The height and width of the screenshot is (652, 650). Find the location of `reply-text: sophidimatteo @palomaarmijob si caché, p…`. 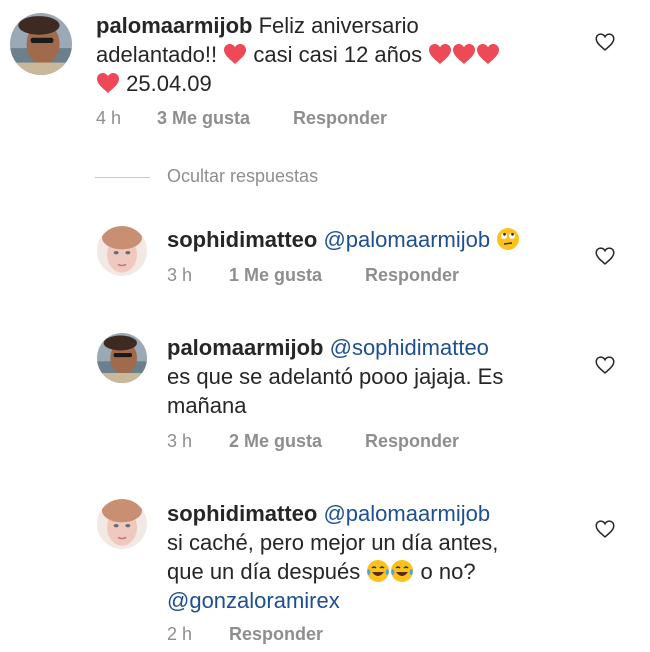

reply-text: sophidimatteo @palomaarmijob si caché, p… is located at coordinates (333, 557).